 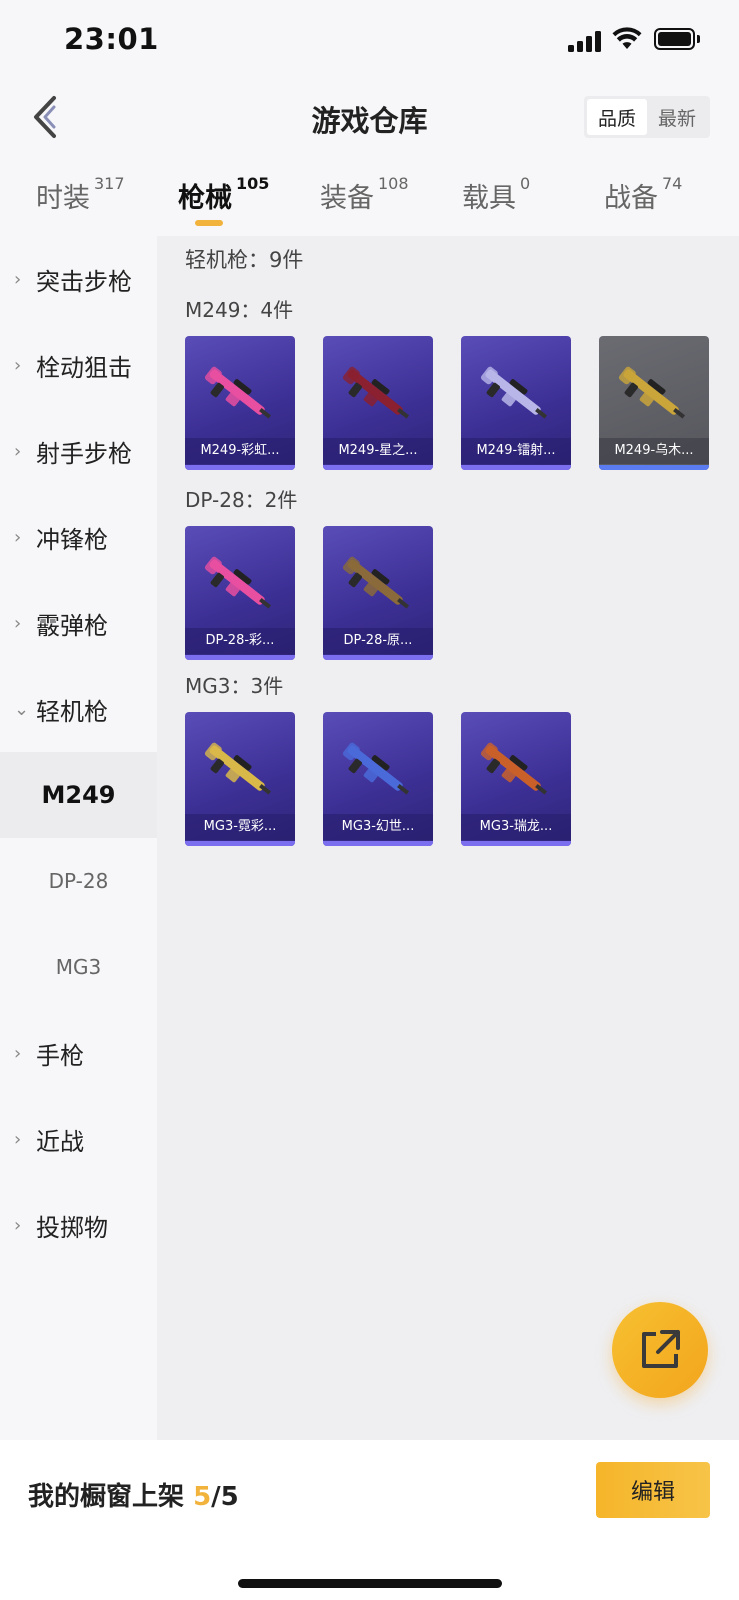 I want to click on bottom-bar: 我的橱窗上架 5/5 编辑, so click(x=369, y=1520).